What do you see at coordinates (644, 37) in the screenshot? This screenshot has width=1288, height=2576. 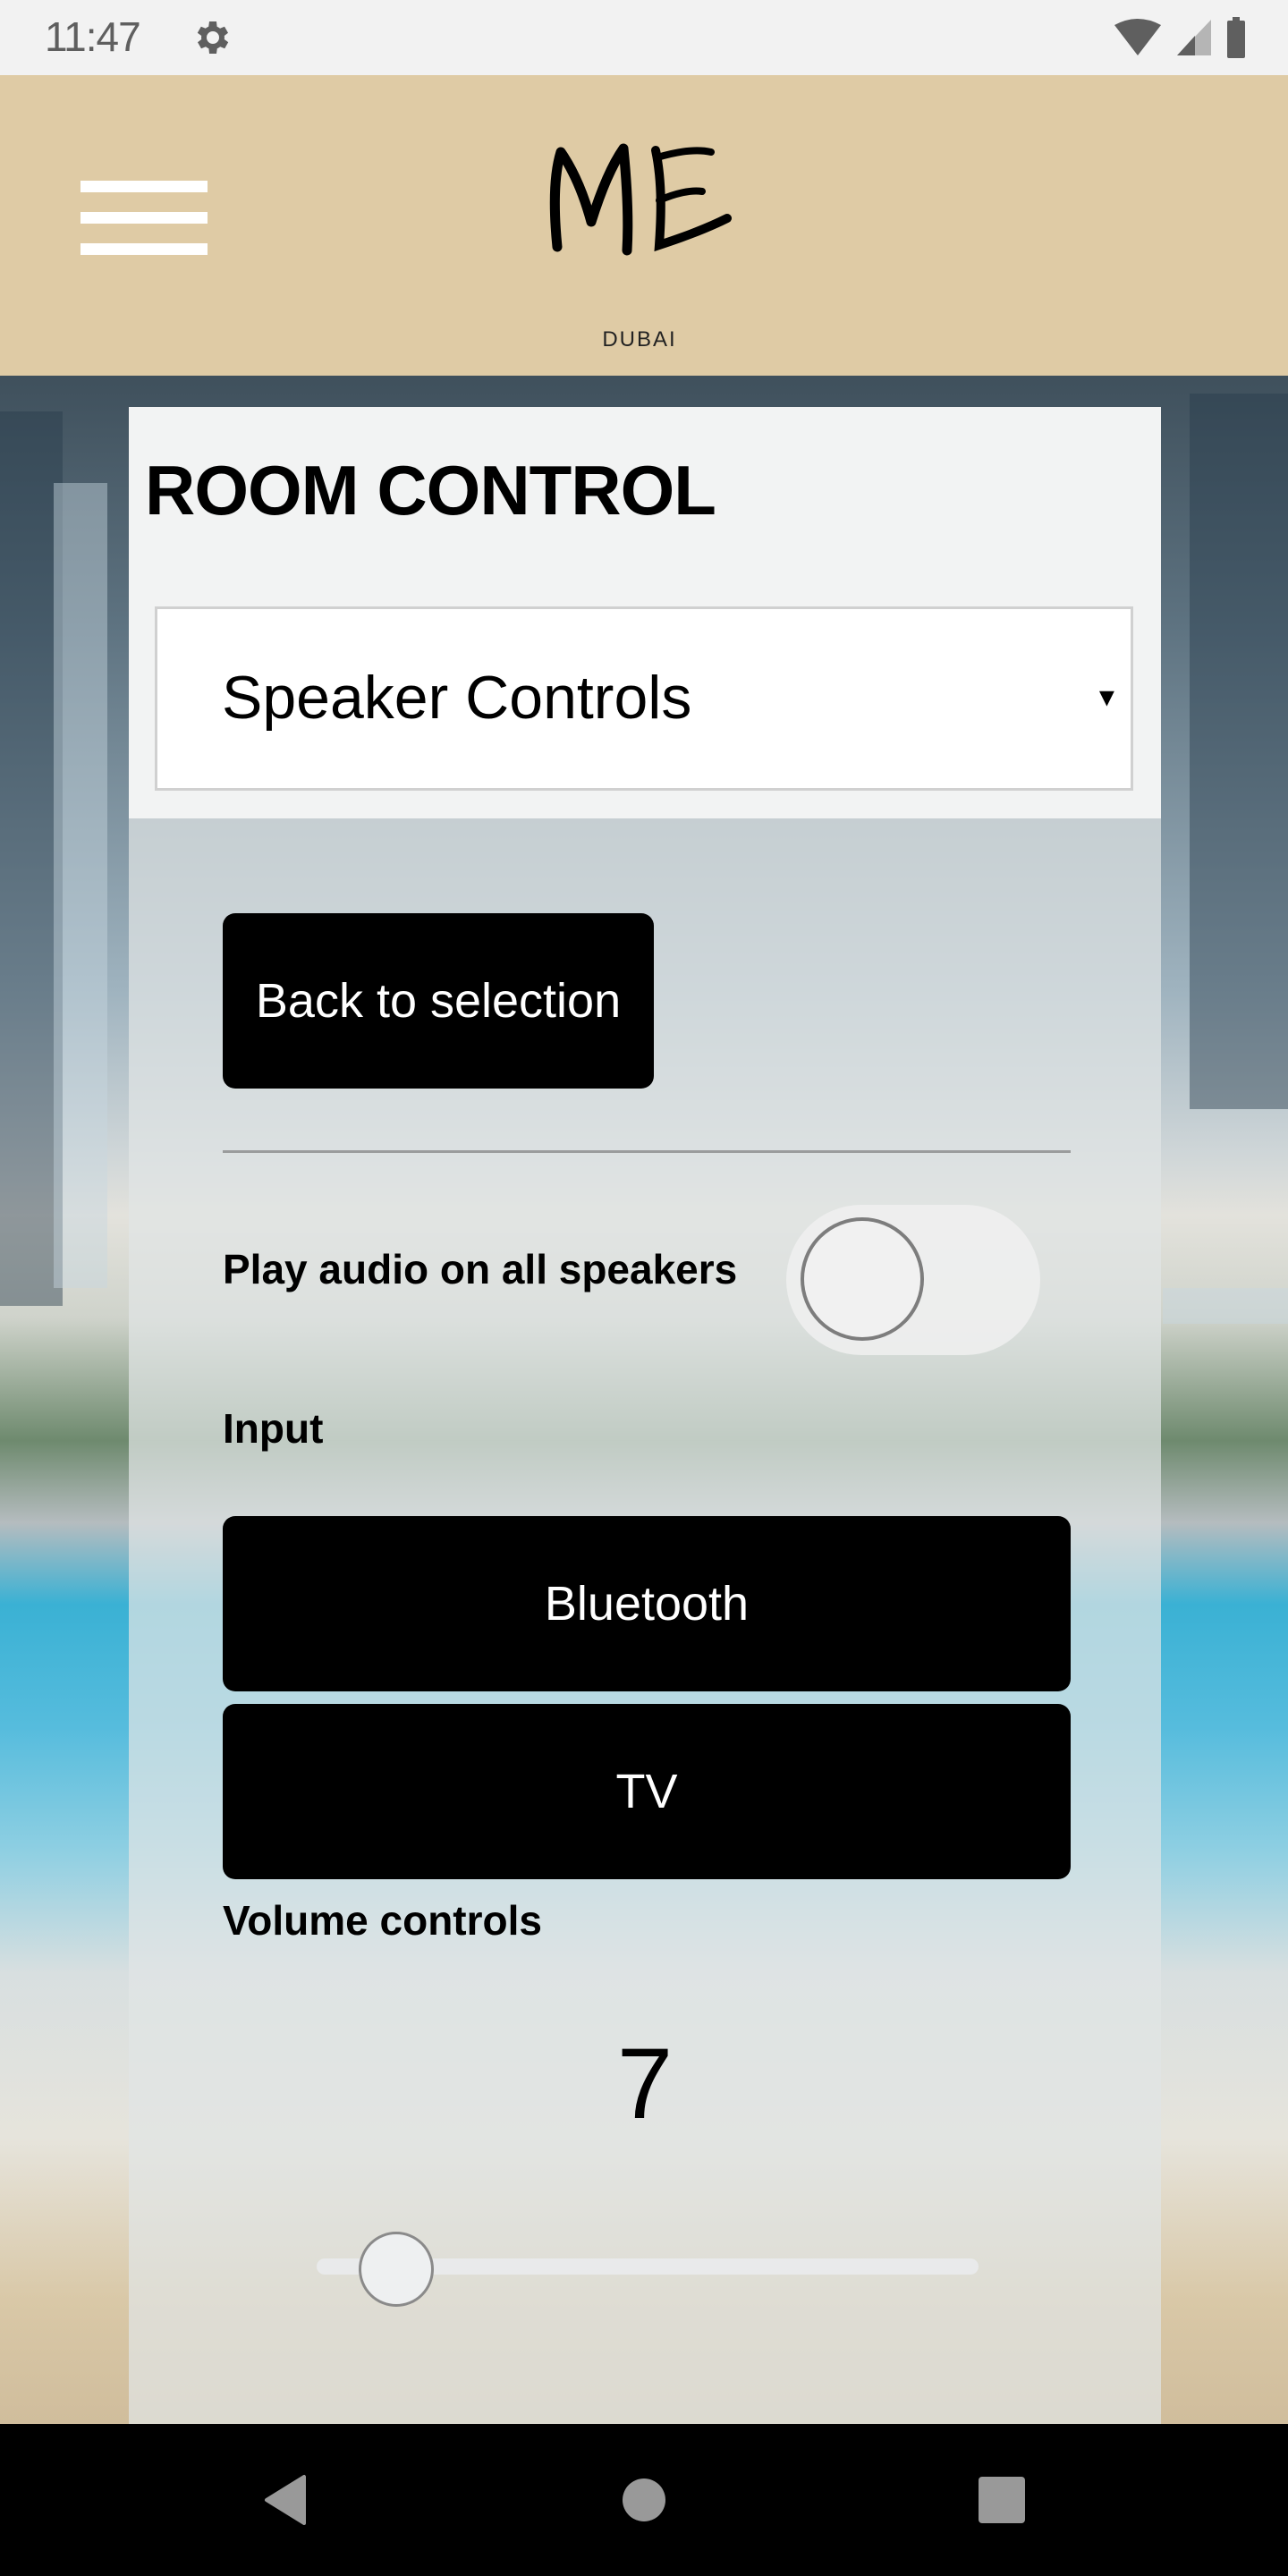 I see `status-bar: 11:47` at bounding box center [644, 37].